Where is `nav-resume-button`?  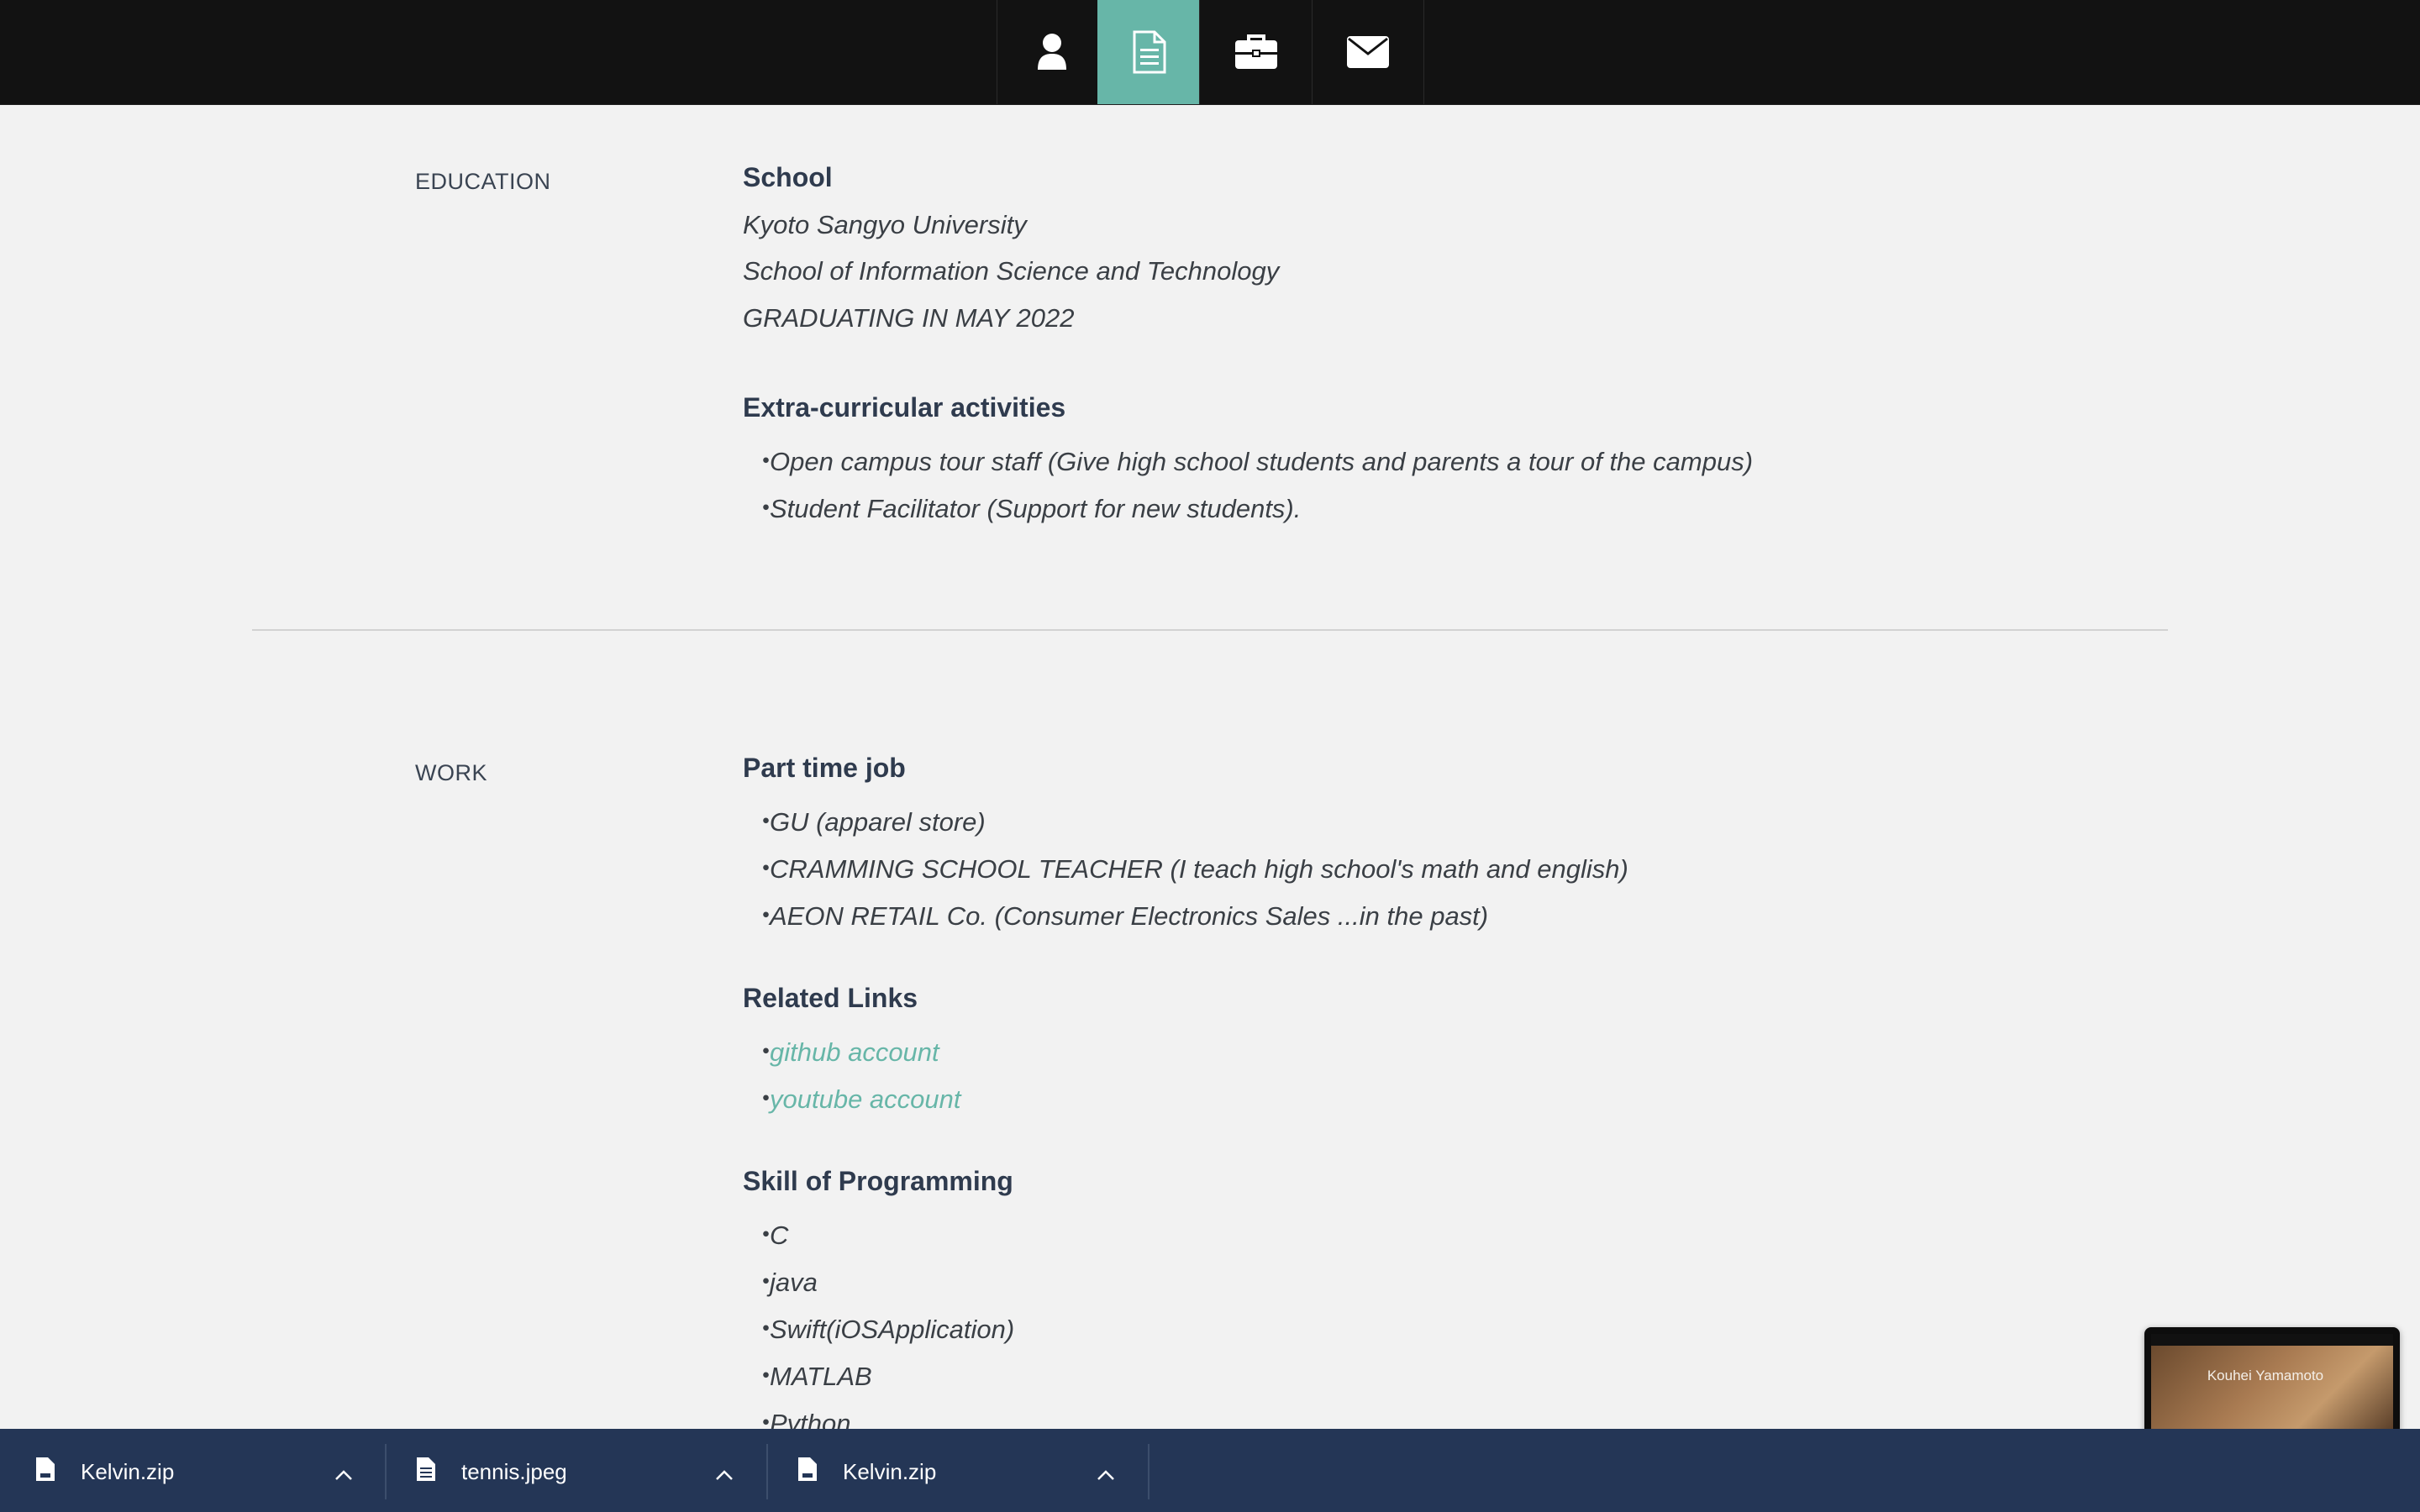 nav-resume-button is located at coordinates (1148, 52).